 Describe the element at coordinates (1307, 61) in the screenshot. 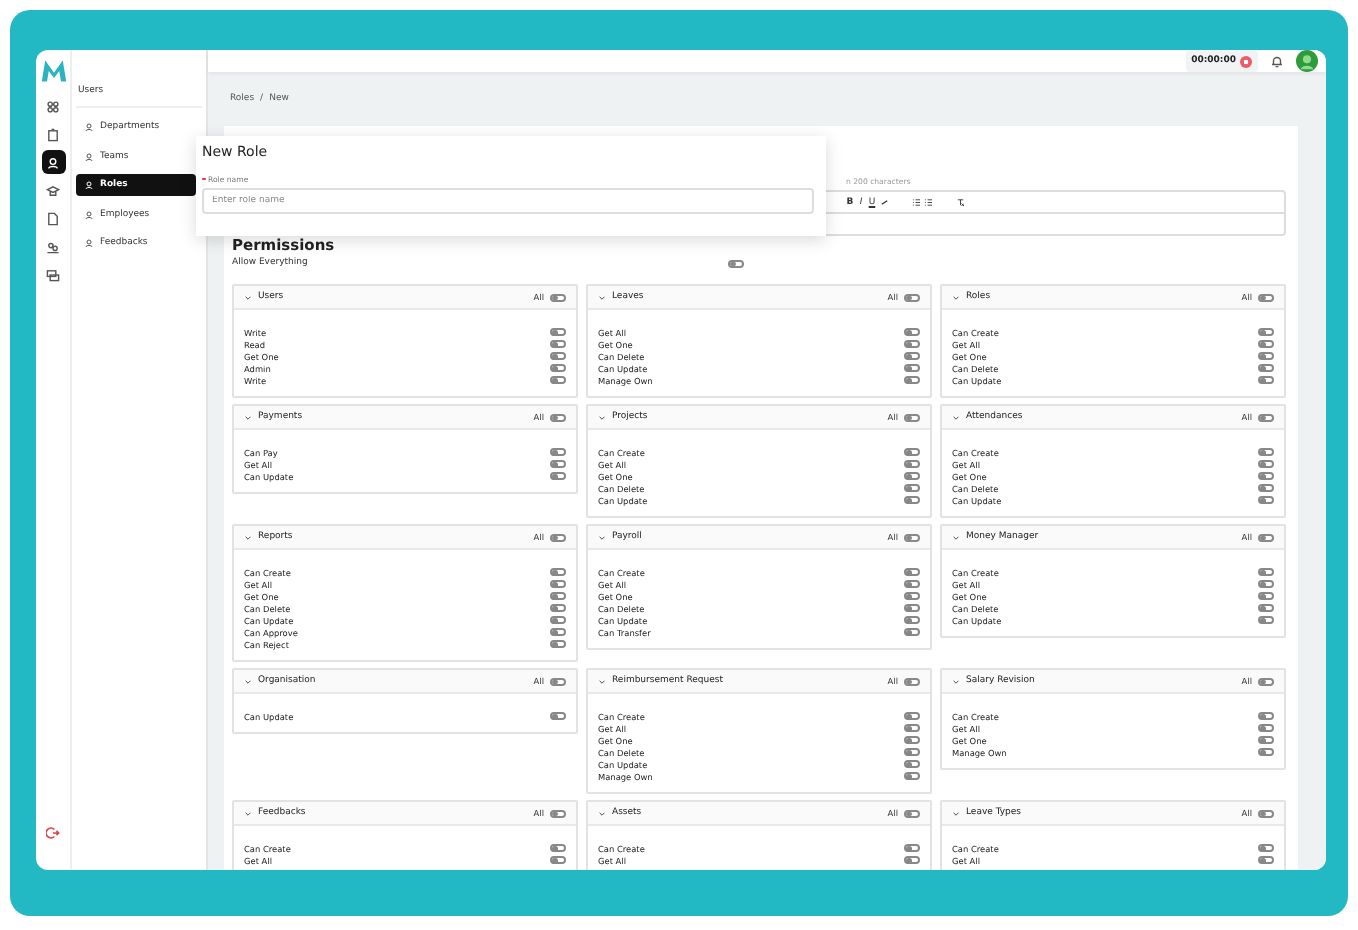

I see `avatar` at that location.